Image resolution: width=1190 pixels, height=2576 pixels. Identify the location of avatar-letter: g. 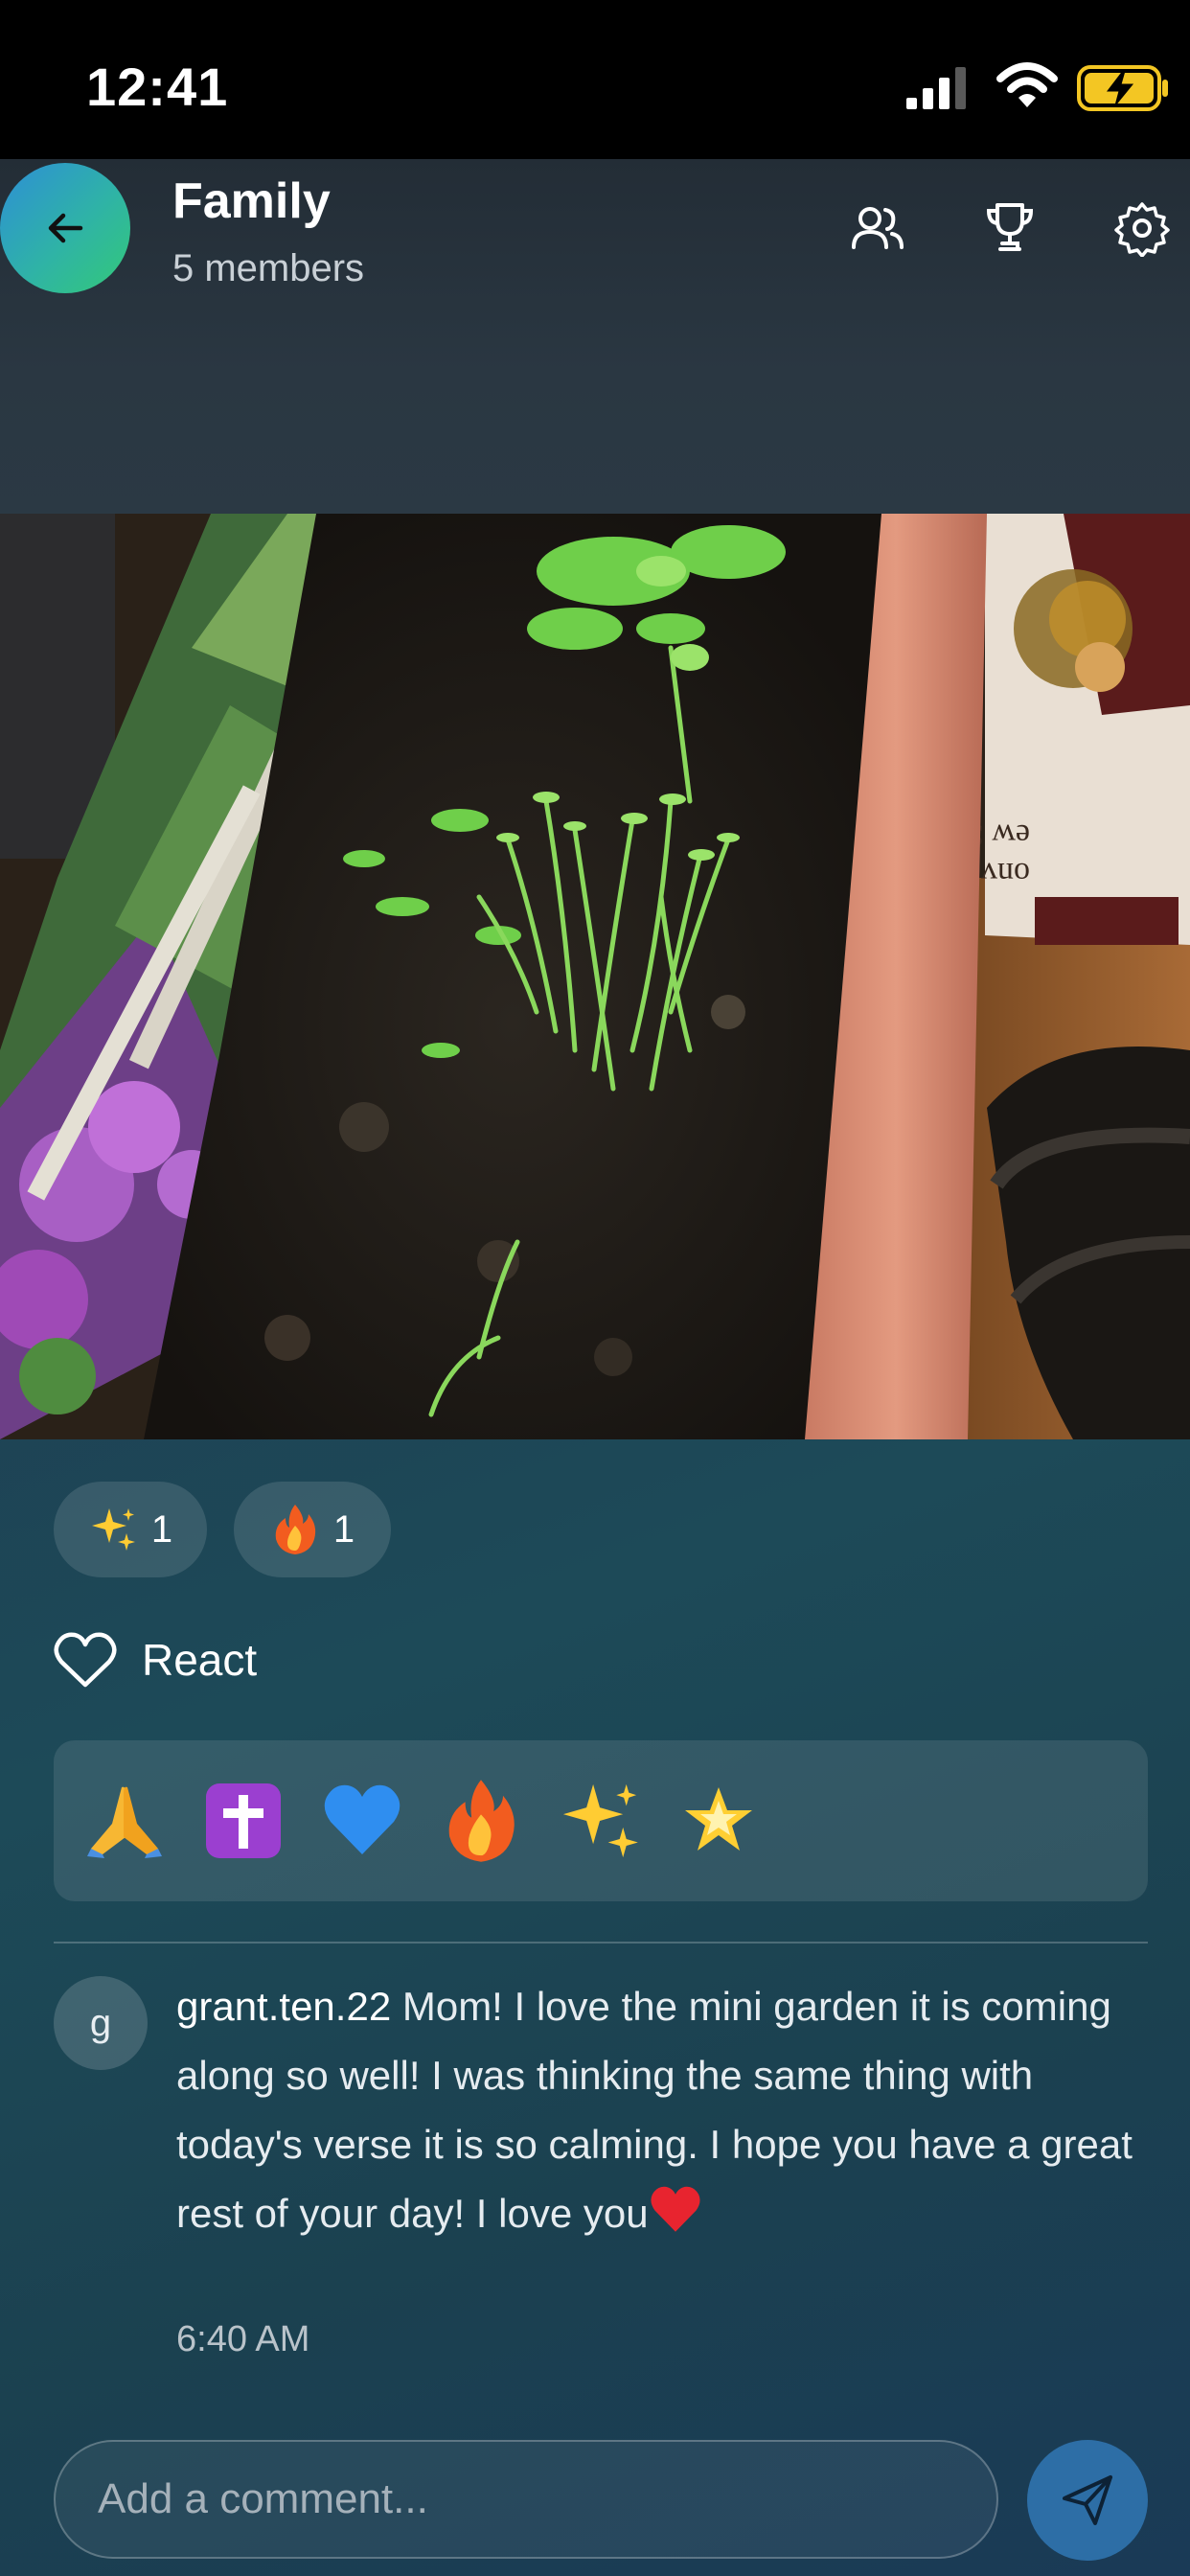
(101, 2022).